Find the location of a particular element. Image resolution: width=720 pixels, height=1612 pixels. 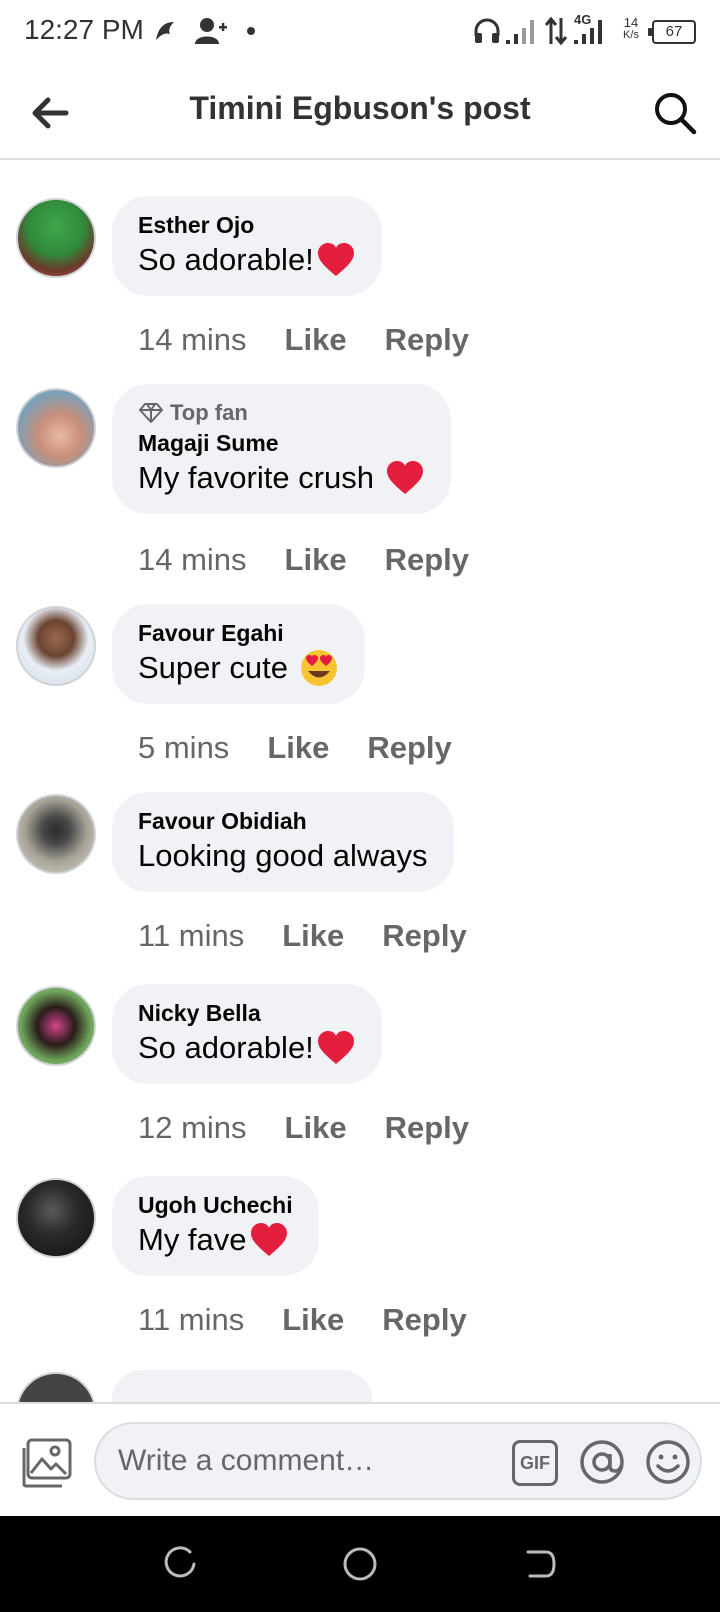

gif-button: GIF is located at coordinates (535, 1463).